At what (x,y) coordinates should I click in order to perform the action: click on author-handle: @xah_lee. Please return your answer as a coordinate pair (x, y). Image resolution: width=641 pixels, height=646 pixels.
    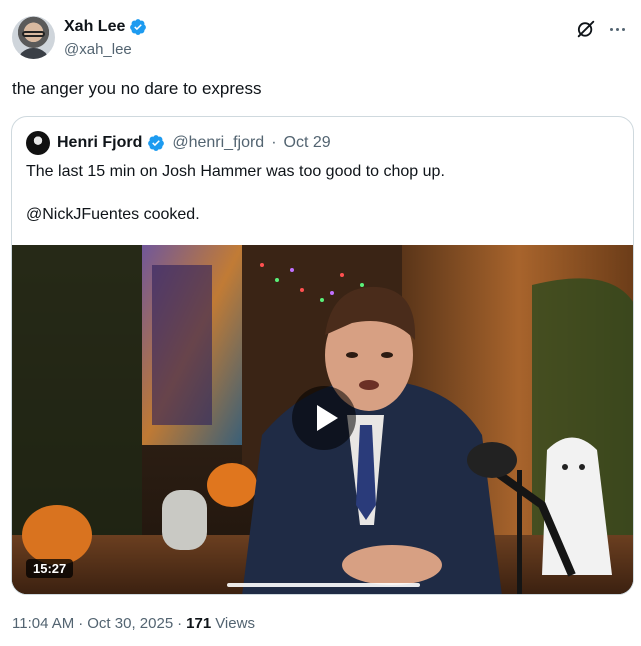
    Looking at the image, I should click on (98, 49).